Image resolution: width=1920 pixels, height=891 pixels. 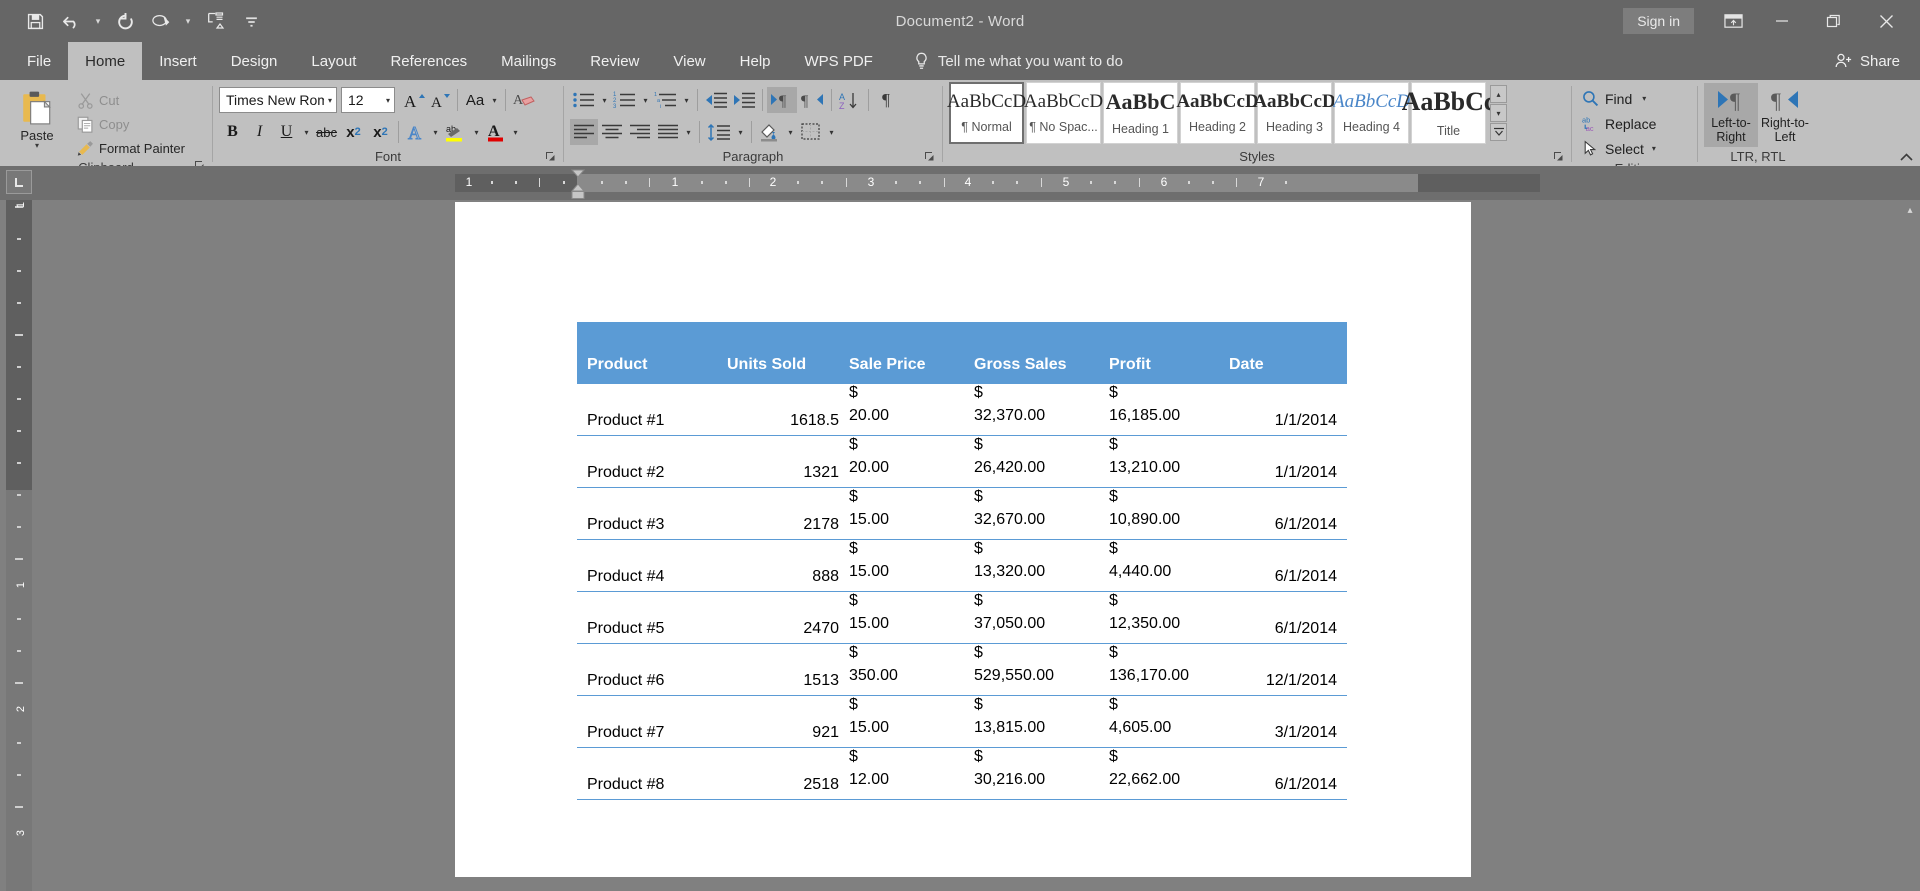 I want to click on multilevel-list-icon: 1ai, so click(x=666, y=100).